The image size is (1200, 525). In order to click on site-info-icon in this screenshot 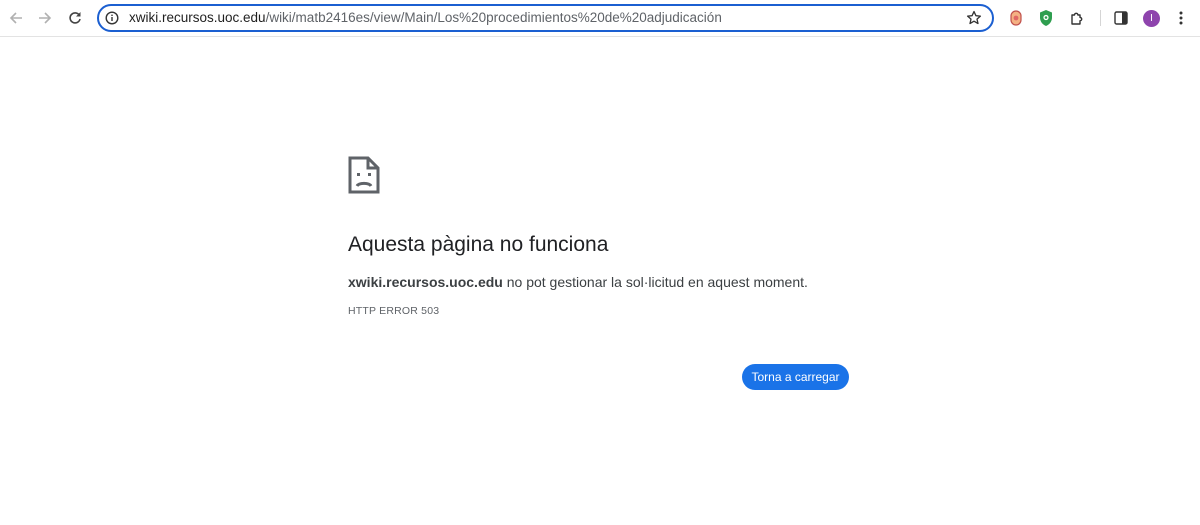, I will do `click(112, 18)`.